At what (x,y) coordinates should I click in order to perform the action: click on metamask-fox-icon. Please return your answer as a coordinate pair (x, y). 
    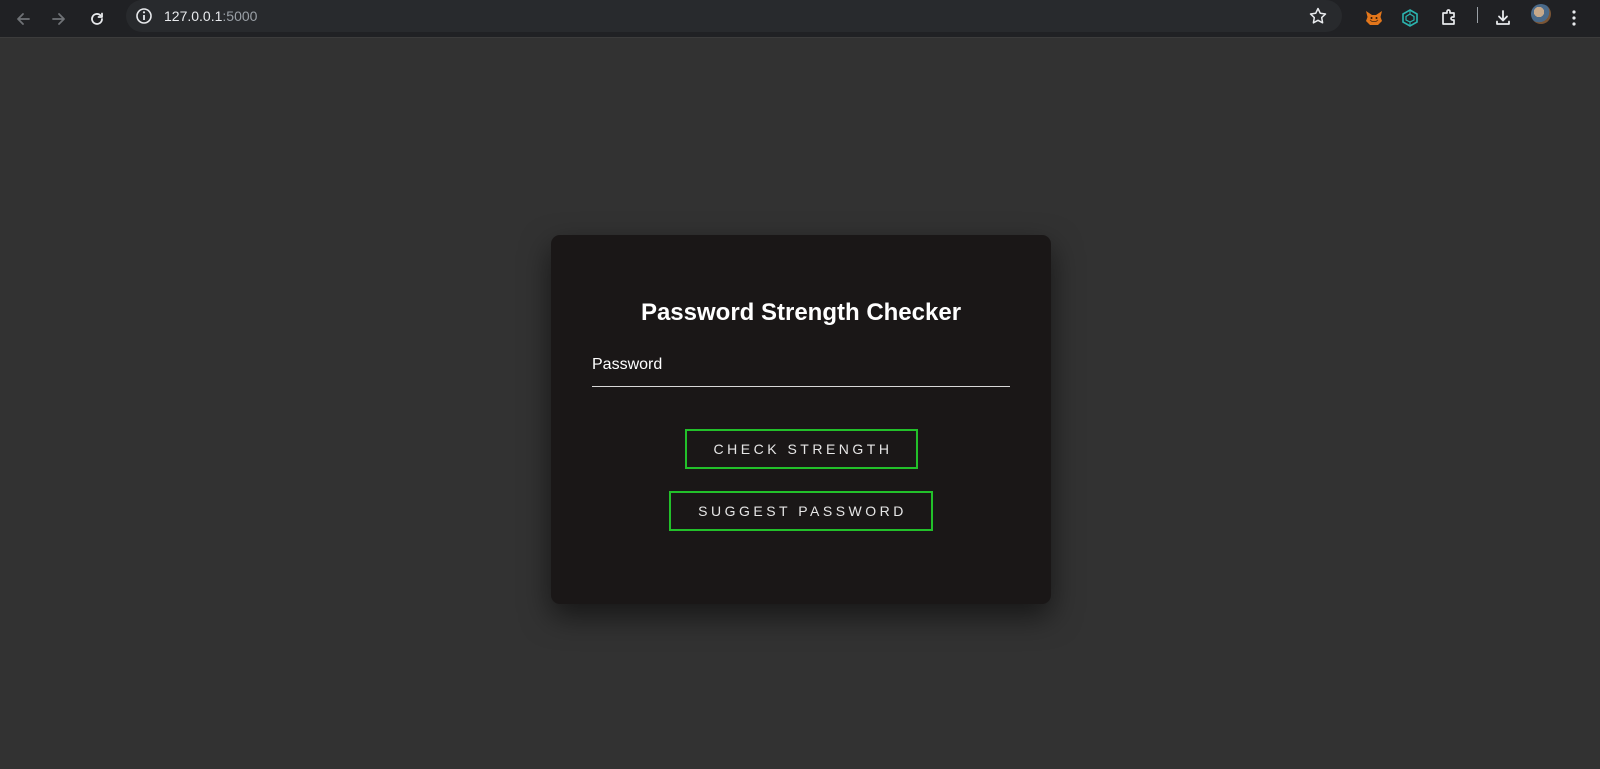
    Looking at the image, I should click on (1374, 18).